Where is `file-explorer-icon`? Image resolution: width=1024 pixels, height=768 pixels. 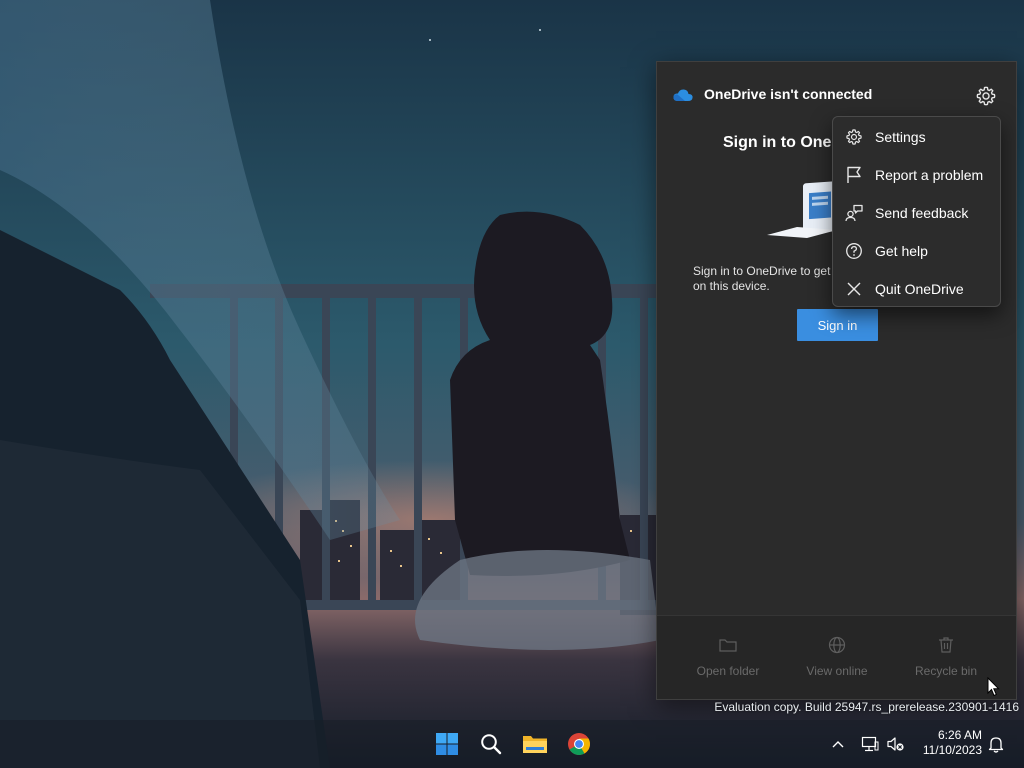 file-explorer-icon is located at coordinates (535, 744).